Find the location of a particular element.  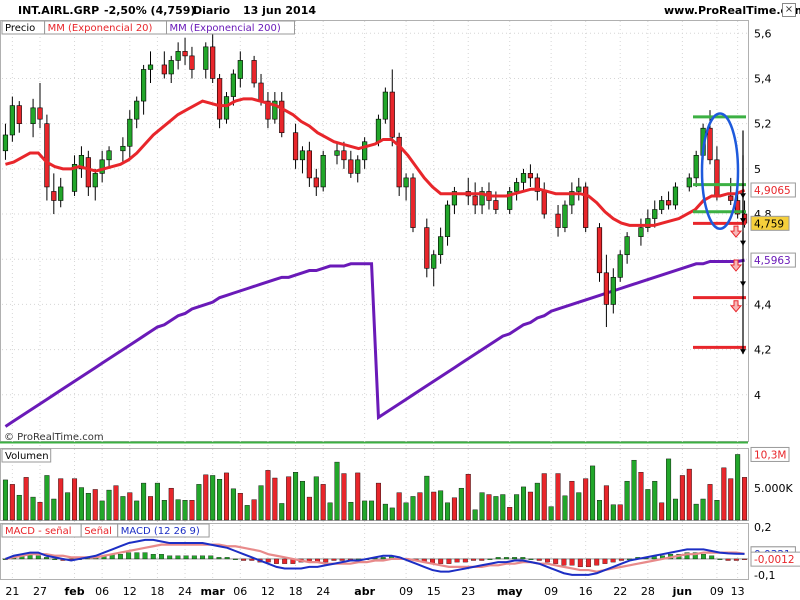

last-macd-diff-value: -0,0012 is located at coordinates (774, 560).